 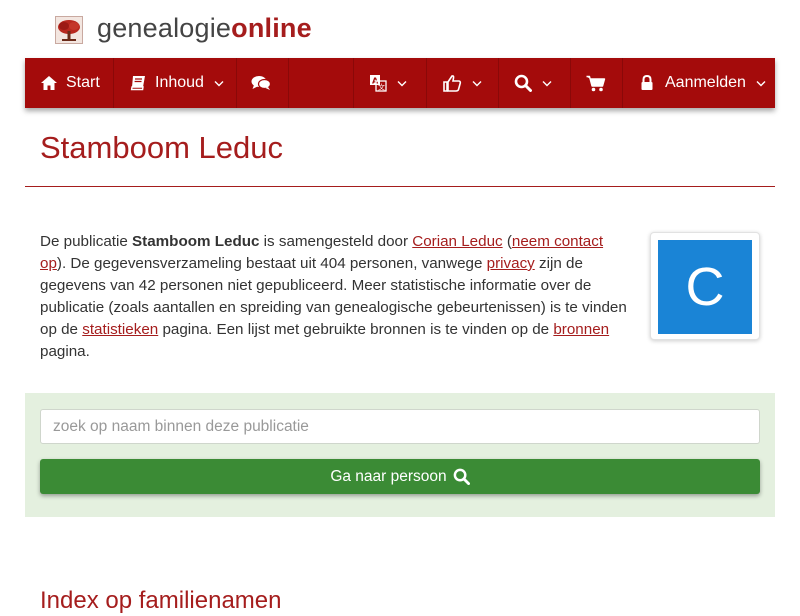 What do you see at coordinates (705, 82) in the screenshot?
I see `nav-login-label: Aanmelden` at bounding box center [705, 82].